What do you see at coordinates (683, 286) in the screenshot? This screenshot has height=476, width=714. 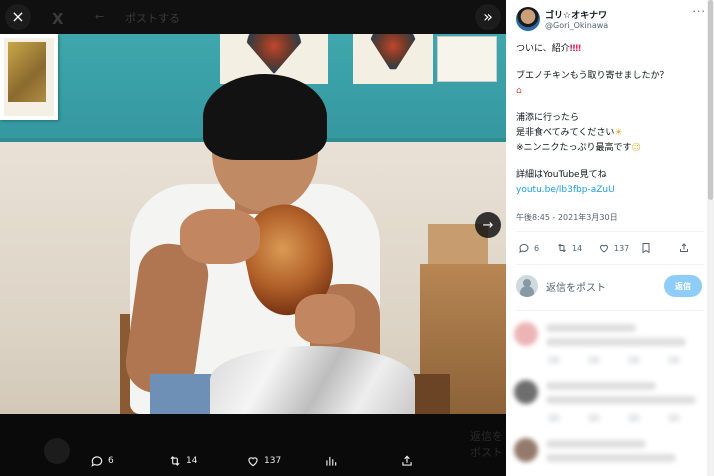 I see `reply-submit-button: 返信` at bounding box center [683, 286].